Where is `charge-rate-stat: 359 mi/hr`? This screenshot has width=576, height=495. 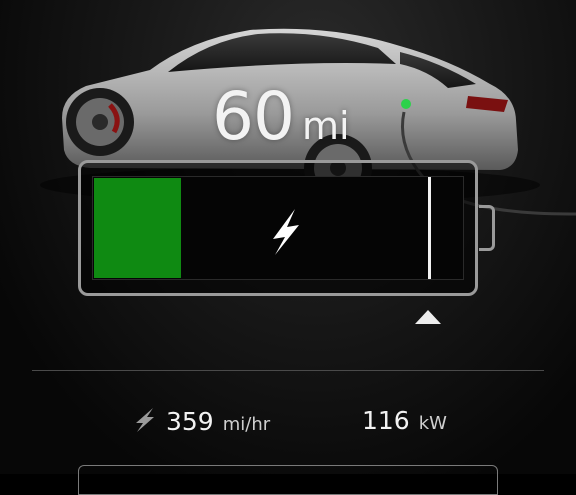
charge-rate-stat: 359 mi/hr is located at coordinates (202, 421).